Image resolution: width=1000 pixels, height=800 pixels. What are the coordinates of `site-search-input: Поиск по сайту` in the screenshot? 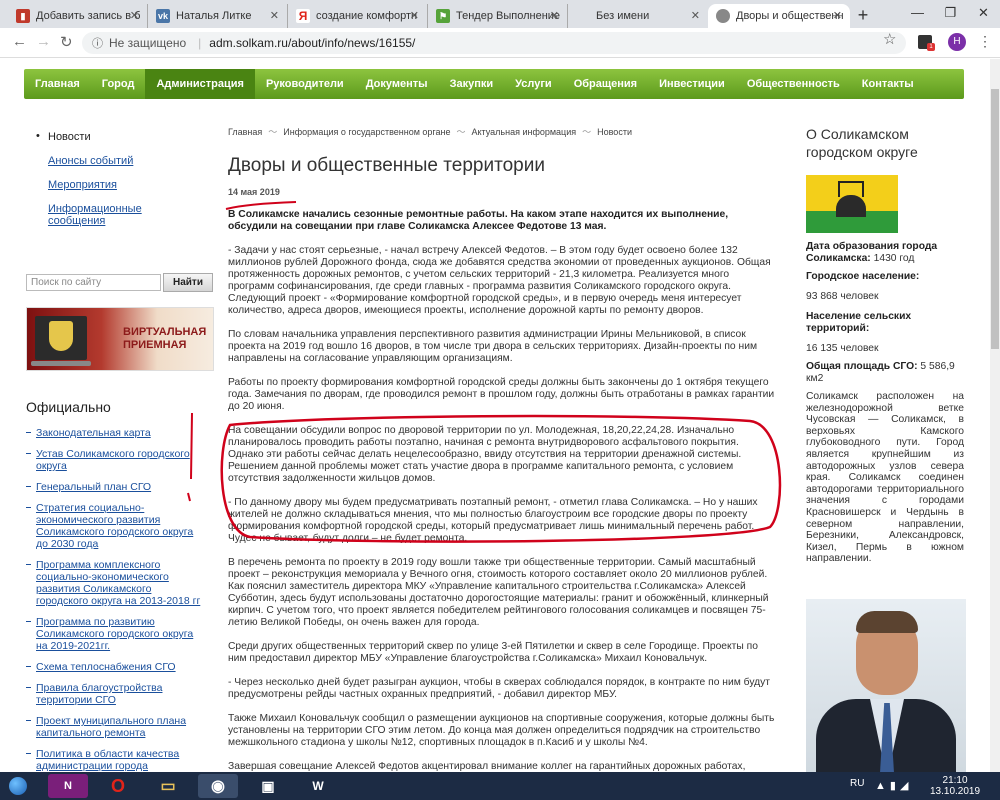 It's located at (93, 282).